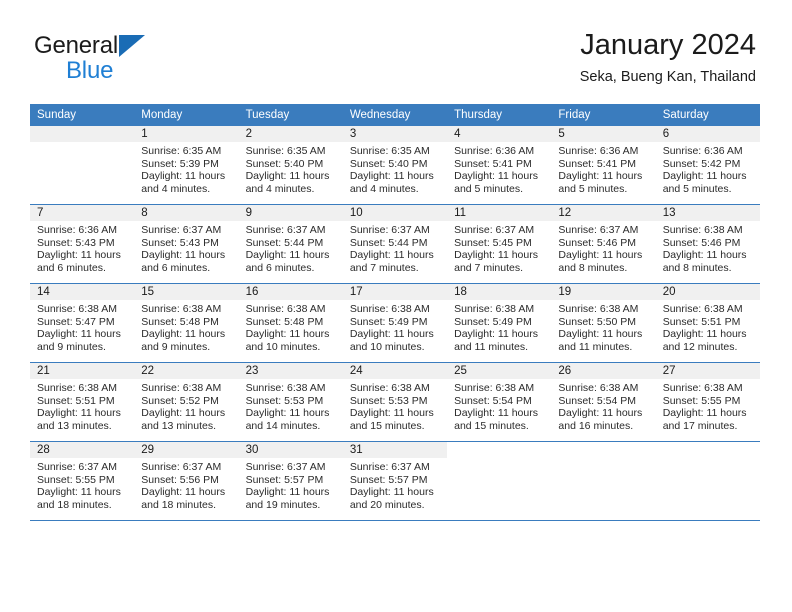 The image size is (792, 612). What do you see at coordinates (290, 292) in the screenshot?
I see `day-number: 16` at bounding box center [290, 292].